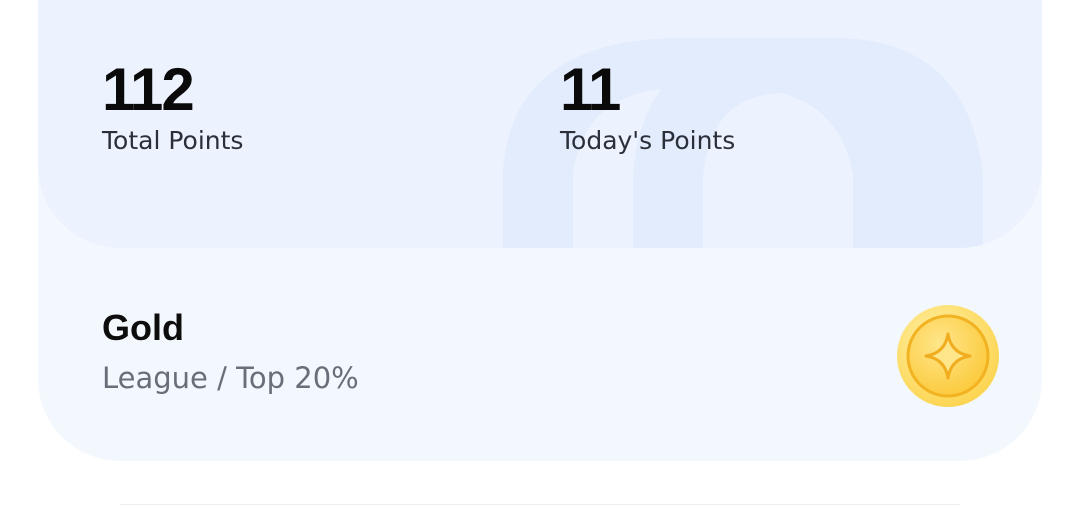 The image size is (1080, 505). I want to click on league-name: Gold, so click(143, 327).